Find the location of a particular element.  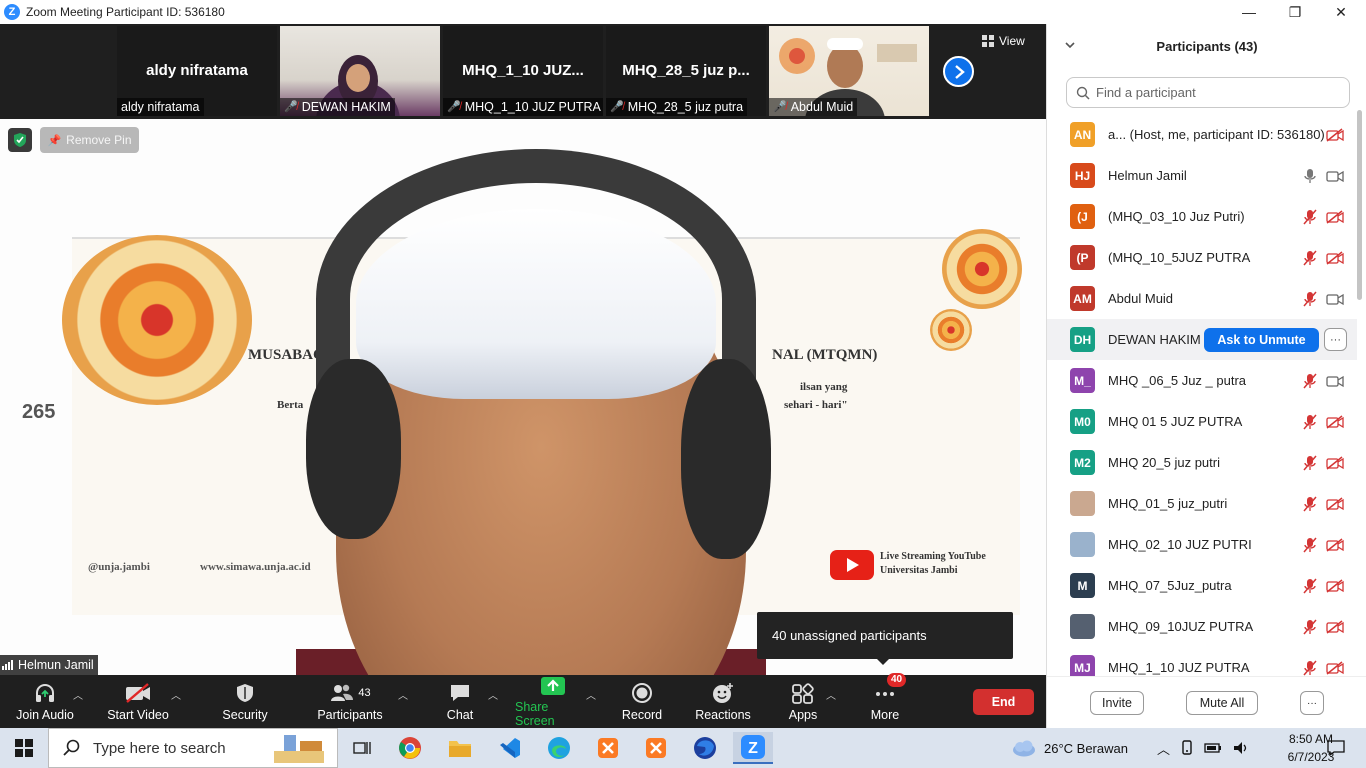

video-options-caret: ︿ is located at coordinates (176, 694).